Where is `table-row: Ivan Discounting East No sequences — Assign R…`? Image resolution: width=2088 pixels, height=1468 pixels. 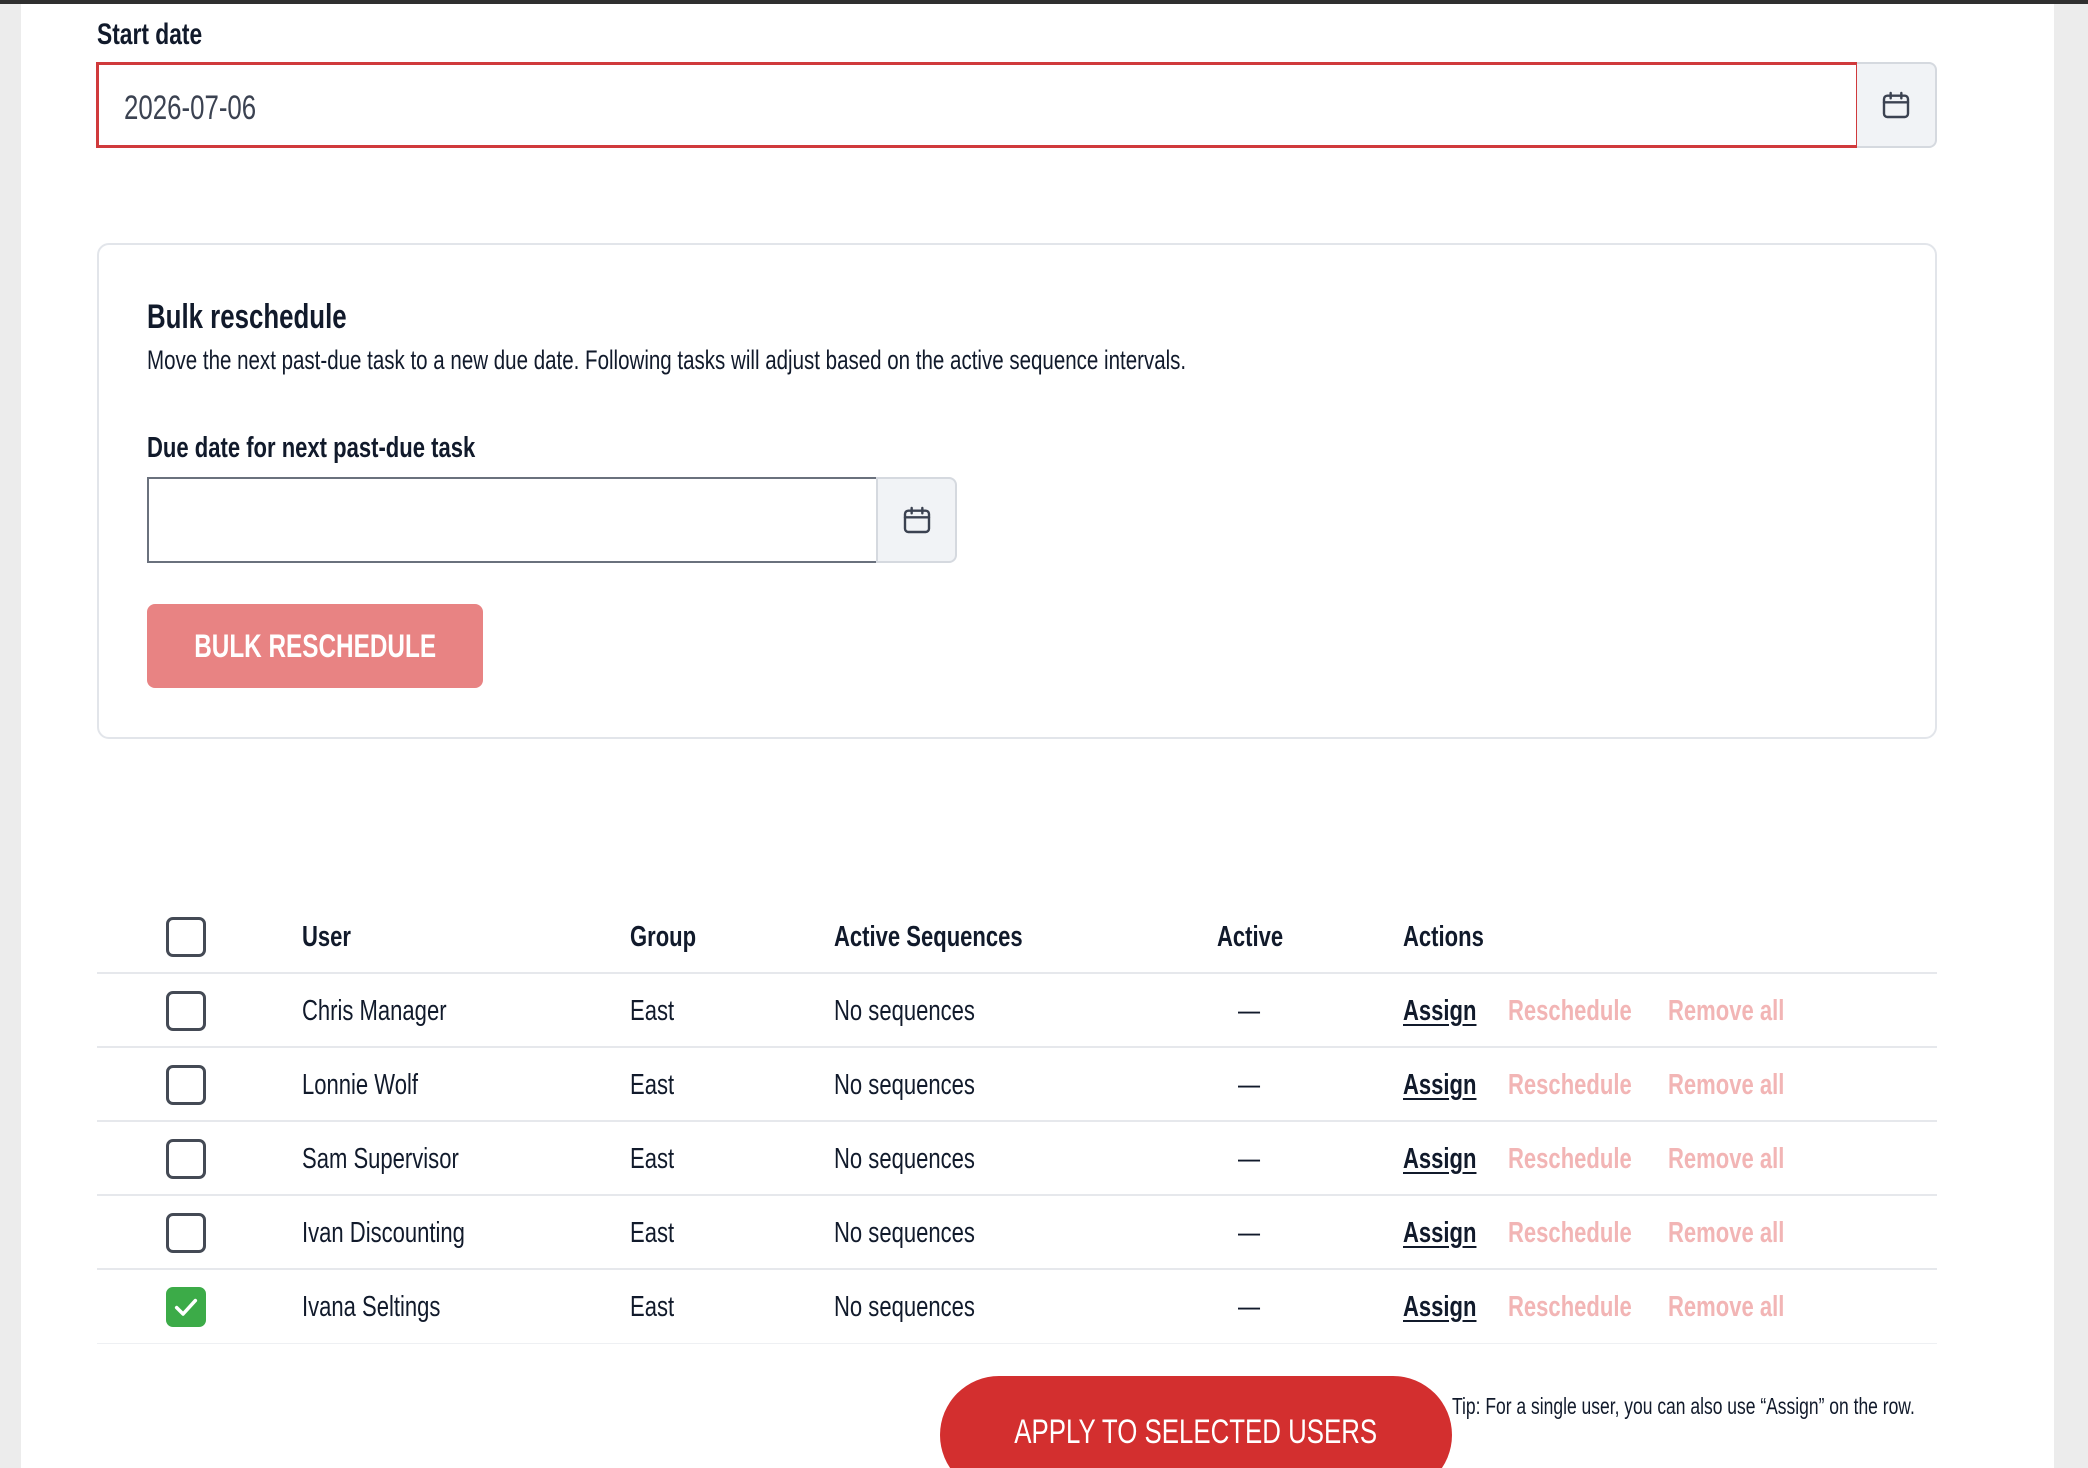
table-row: Ivan Discounting East No sequences — Assign R… is located at coordinates (1017, 1233).